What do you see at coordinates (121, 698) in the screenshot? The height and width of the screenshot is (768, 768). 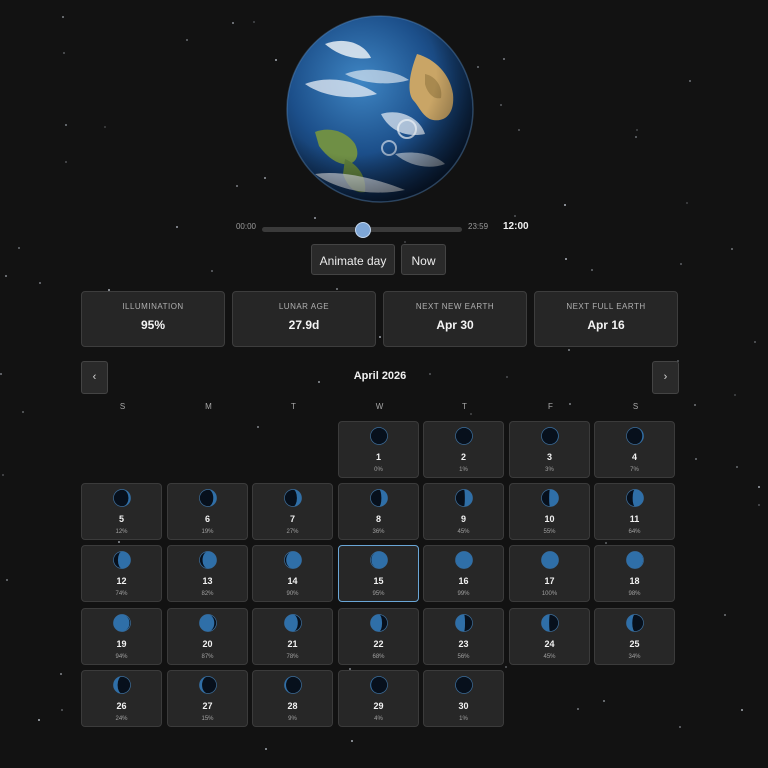 I see `calendar-day-26: 26 24%` at bounding box center [121, 698].